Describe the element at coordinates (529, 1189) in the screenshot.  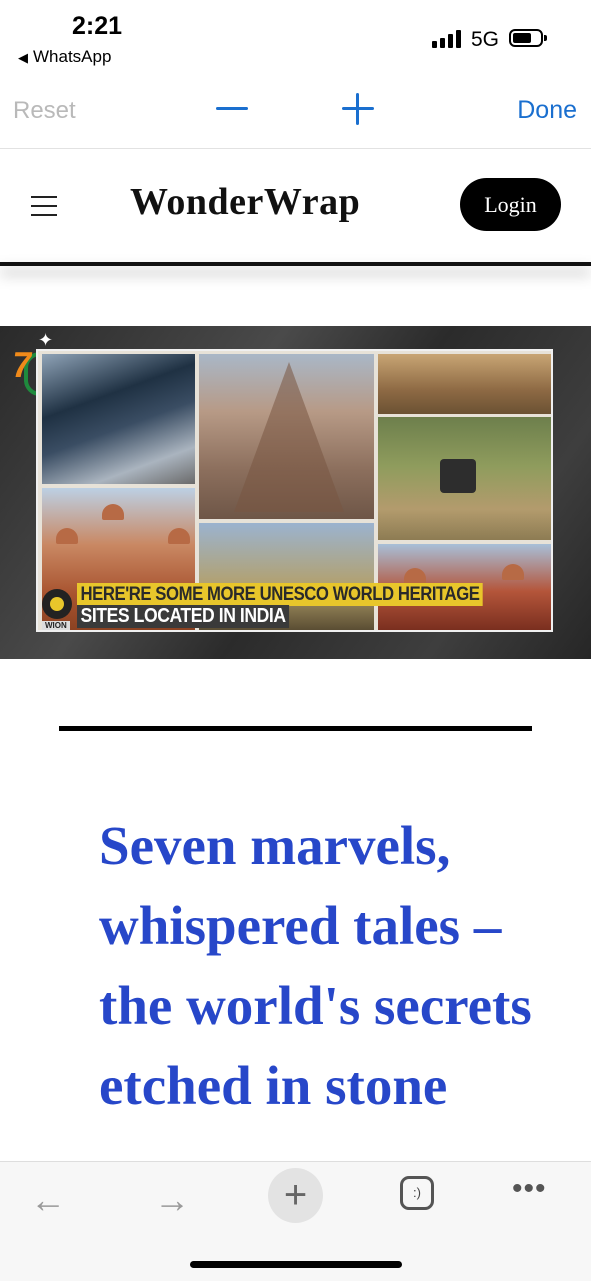
I see `more-options-icon: •••` at that location.